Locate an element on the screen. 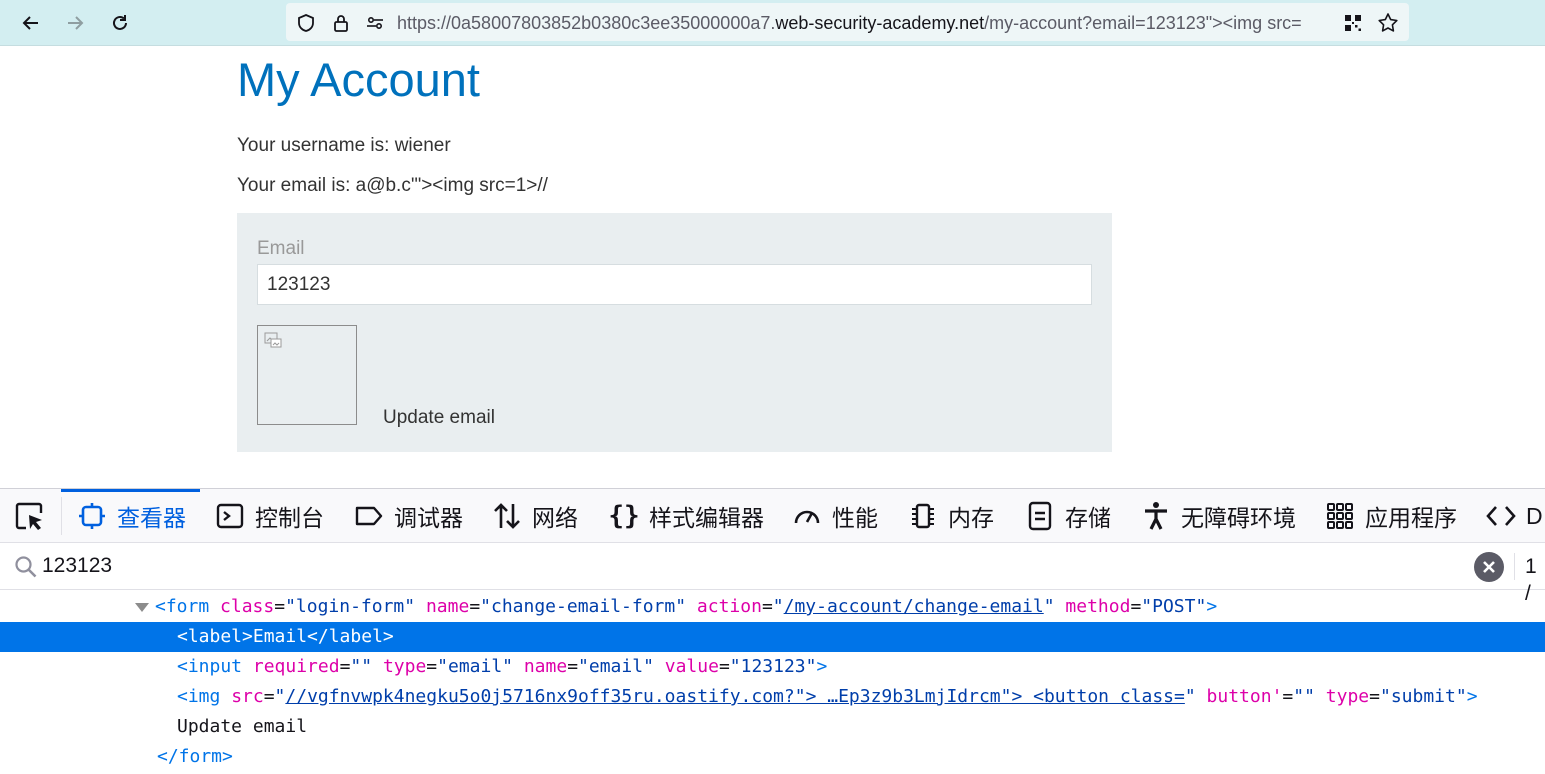 This screenshot has width=1545, height=774. tab-performance: 性能 is located at coordinates (835, 516).